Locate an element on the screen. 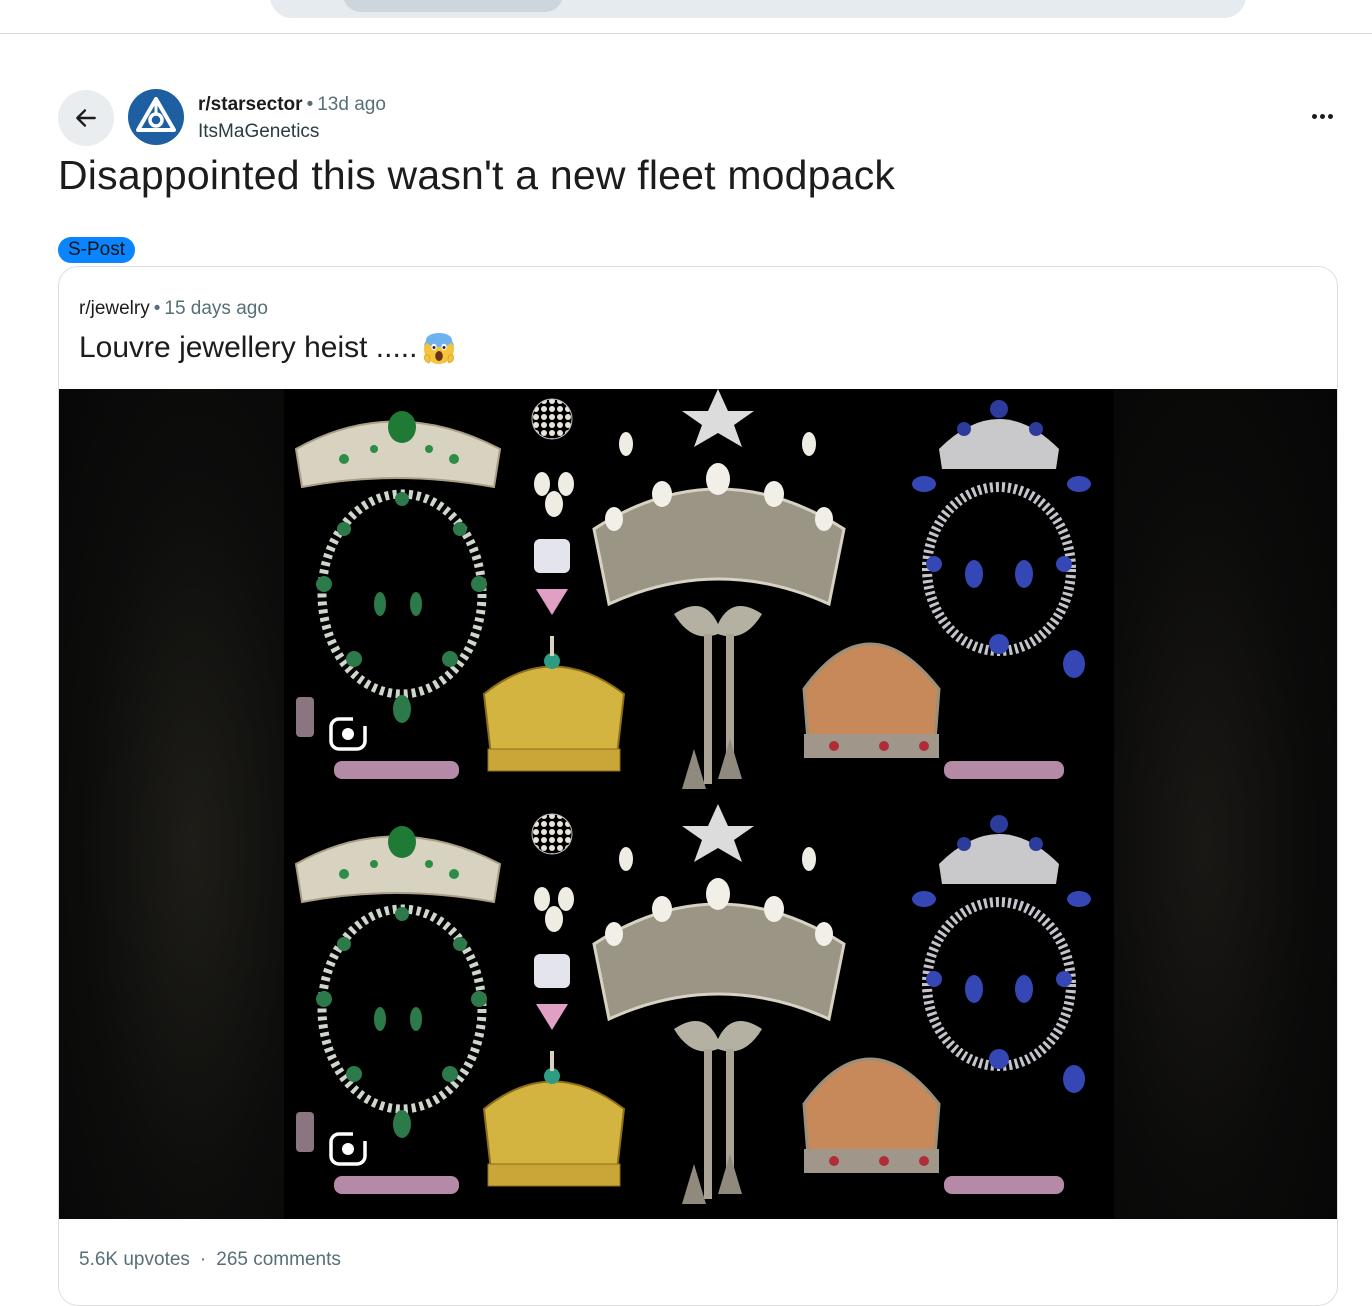 The image size is (1372, 1306). arrow-left-icon is located at coordinates (86, 118).